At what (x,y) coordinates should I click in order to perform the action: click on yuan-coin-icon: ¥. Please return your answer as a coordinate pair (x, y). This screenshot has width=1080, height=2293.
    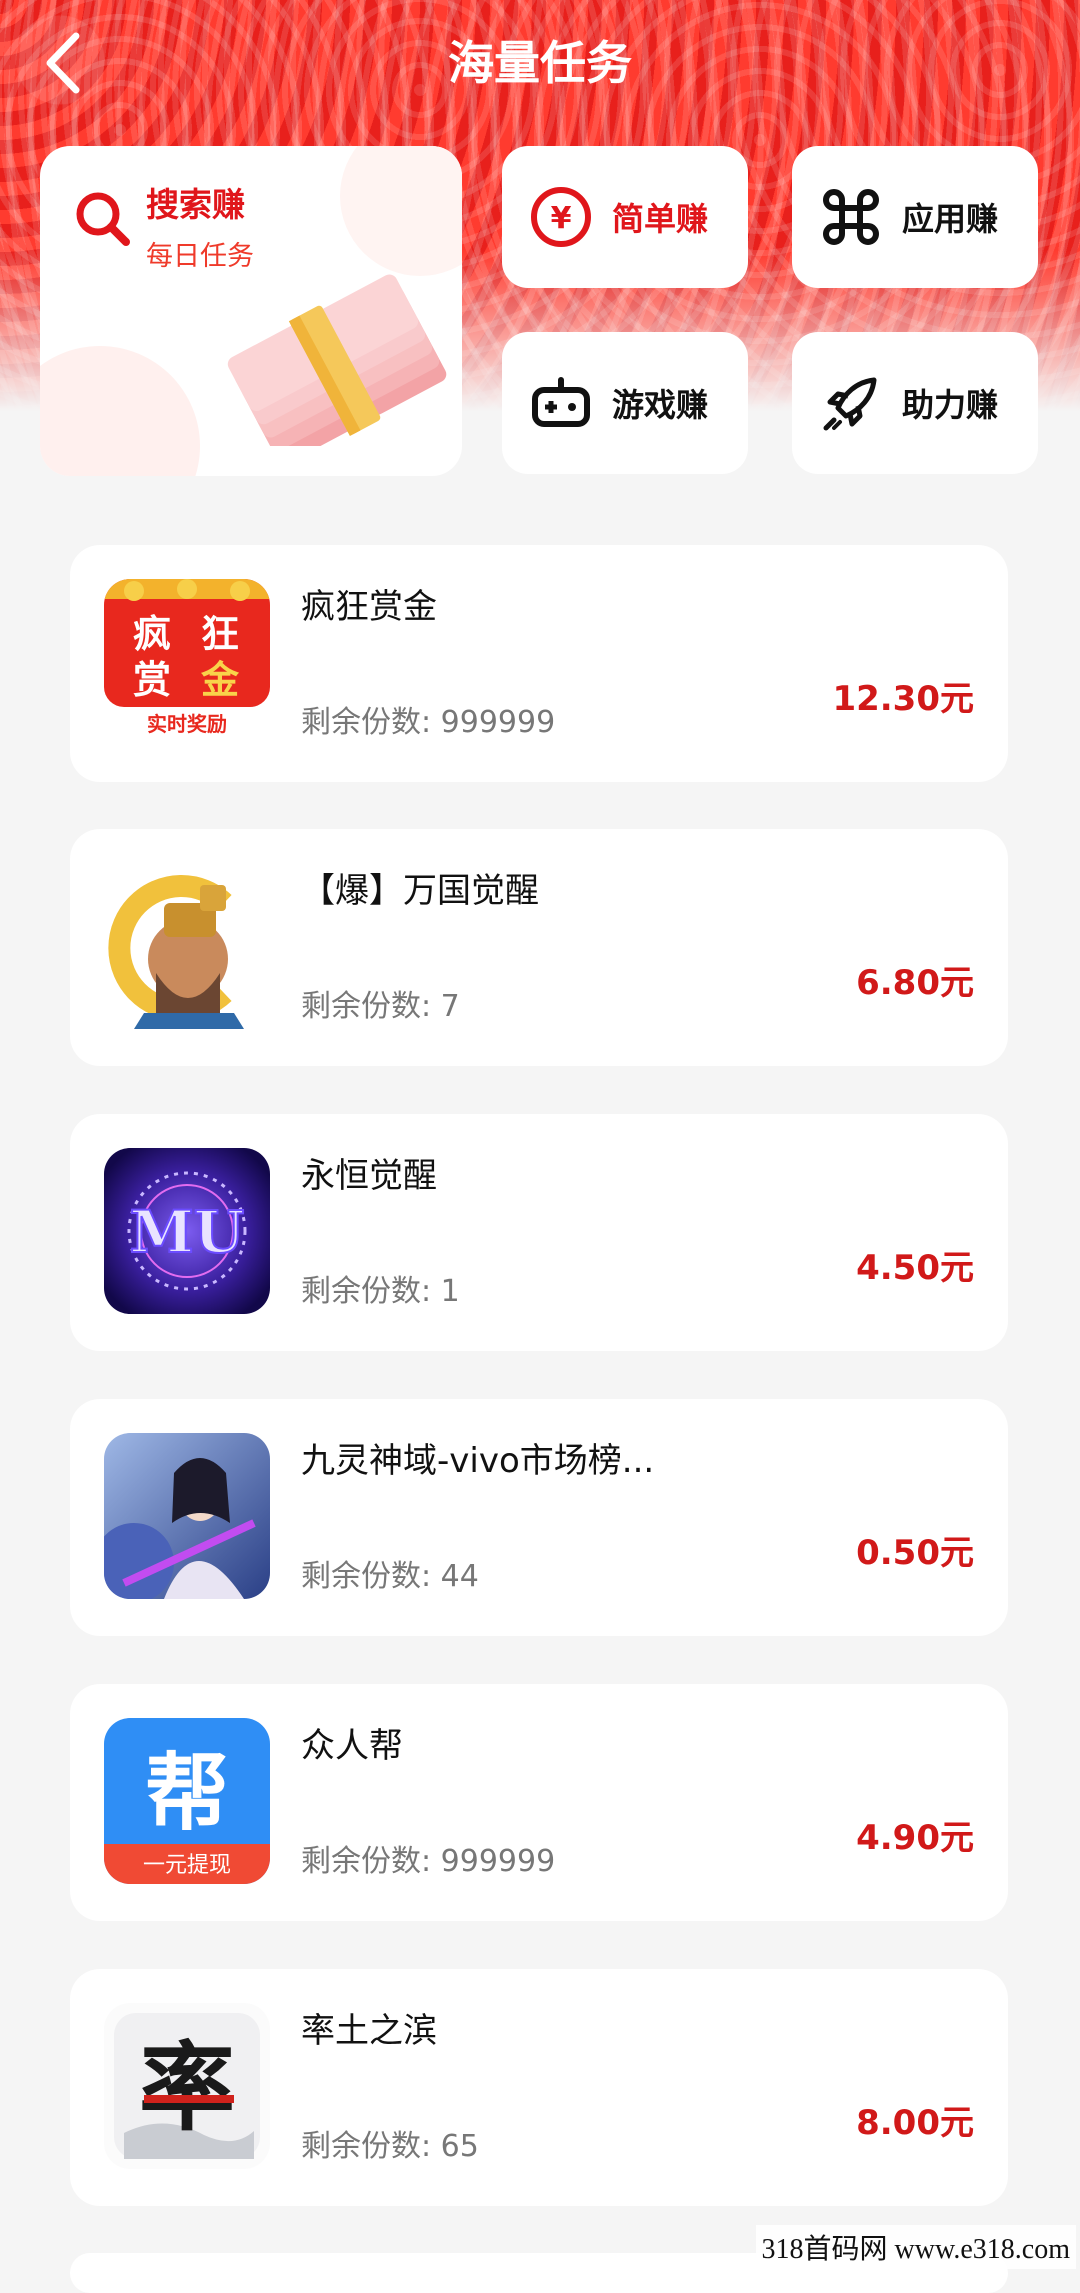
    Looking at the image, I should click on (561, 217).